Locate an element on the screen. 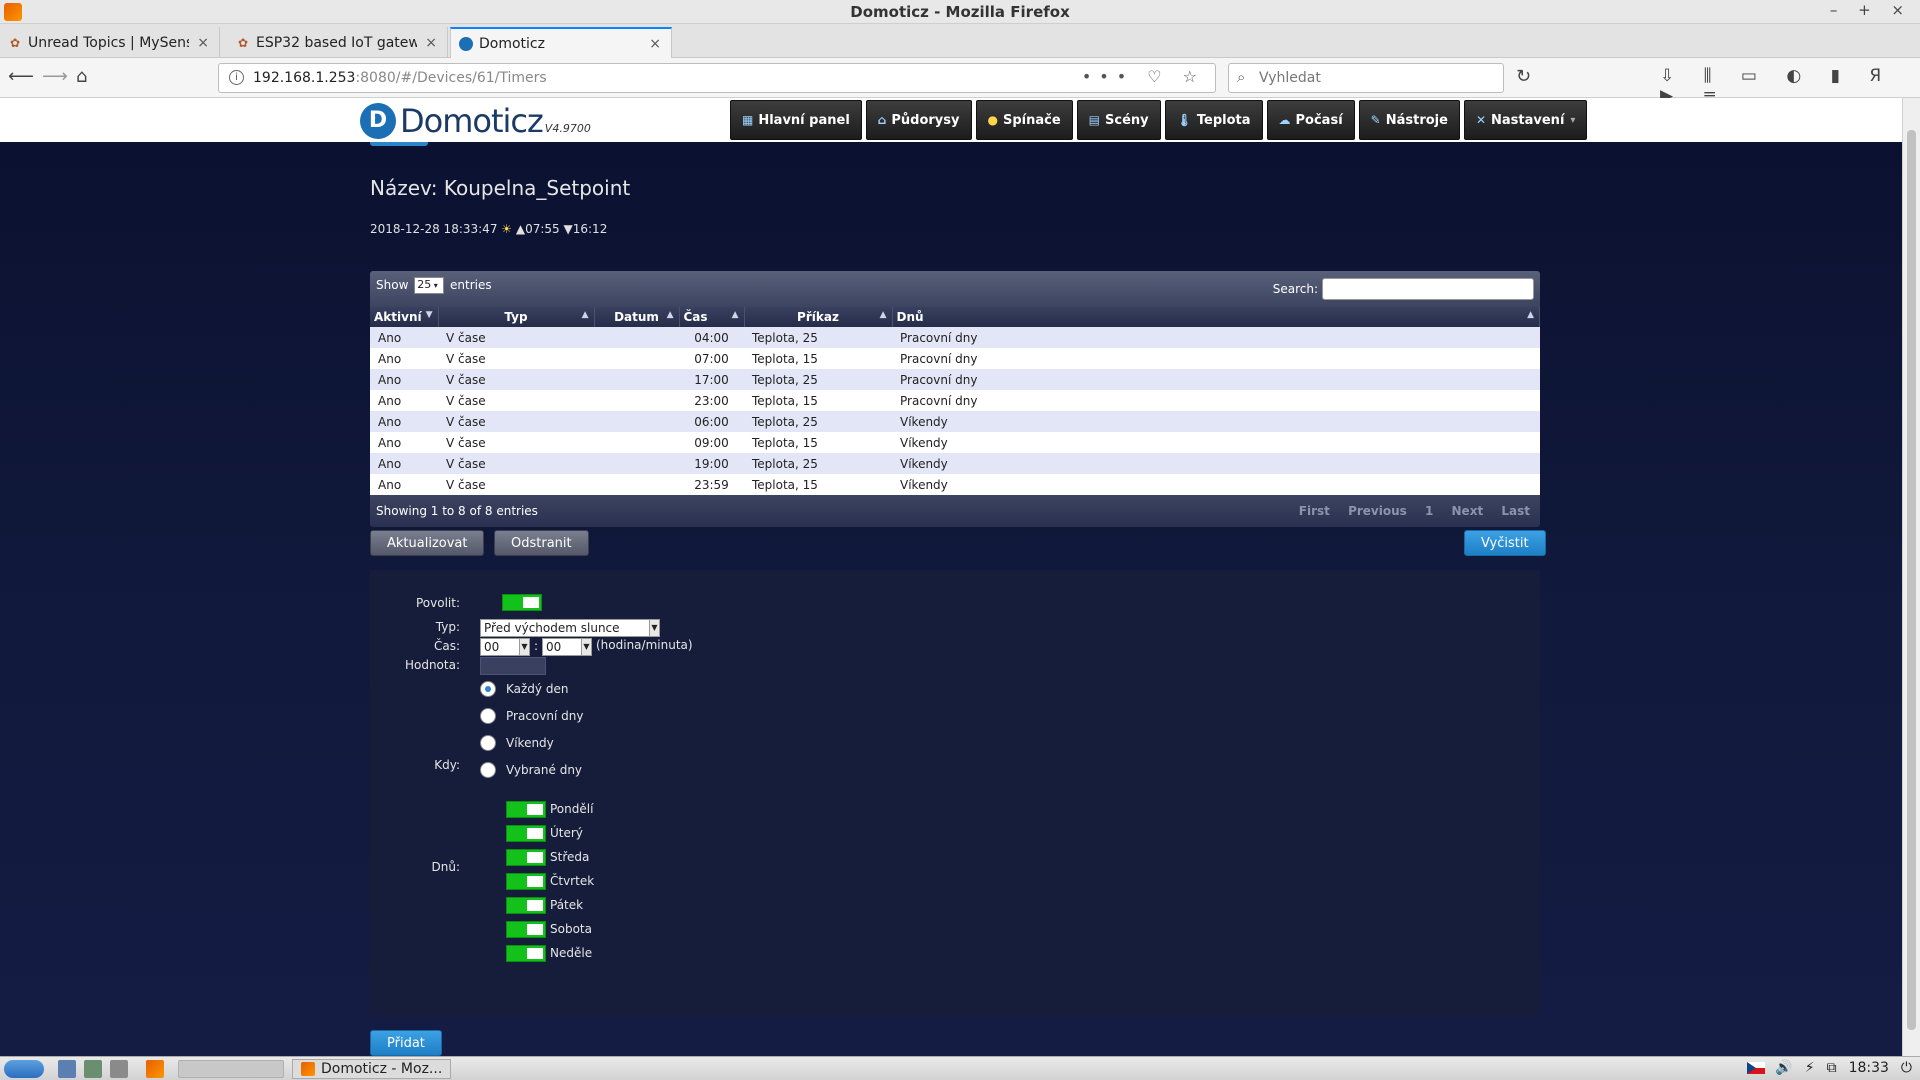 The height and width of the screenshot is (1080, 1920). url-text: 192.168.1.253:8080/#/Devices/61/Timers is located at coordinates (400, 78).